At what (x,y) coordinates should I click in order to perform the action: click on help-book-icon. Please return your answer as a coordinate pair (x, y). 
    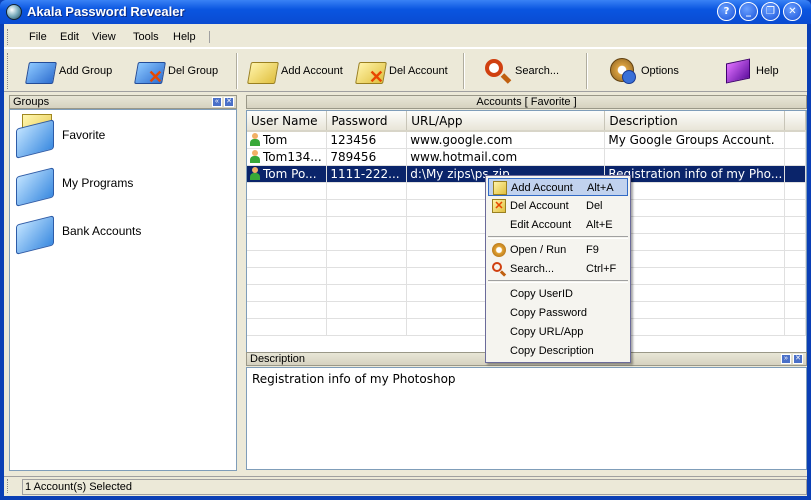
    Looking at the image, I should click on (738, 71).